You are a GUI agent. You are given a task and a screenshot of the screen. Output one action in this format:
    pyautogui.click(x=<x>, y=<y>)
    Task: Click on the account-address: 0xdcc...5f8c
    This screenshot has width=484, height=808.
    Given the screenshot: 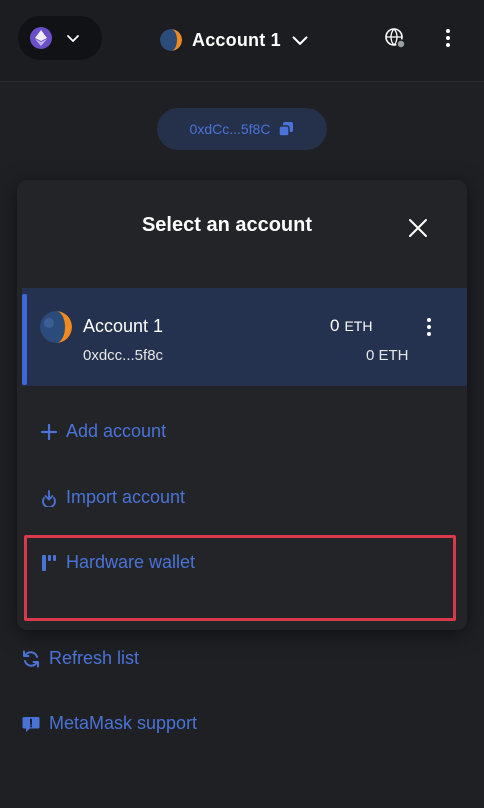 What is the action you would take?
    pyautogui.click(x=123, y=355)
    